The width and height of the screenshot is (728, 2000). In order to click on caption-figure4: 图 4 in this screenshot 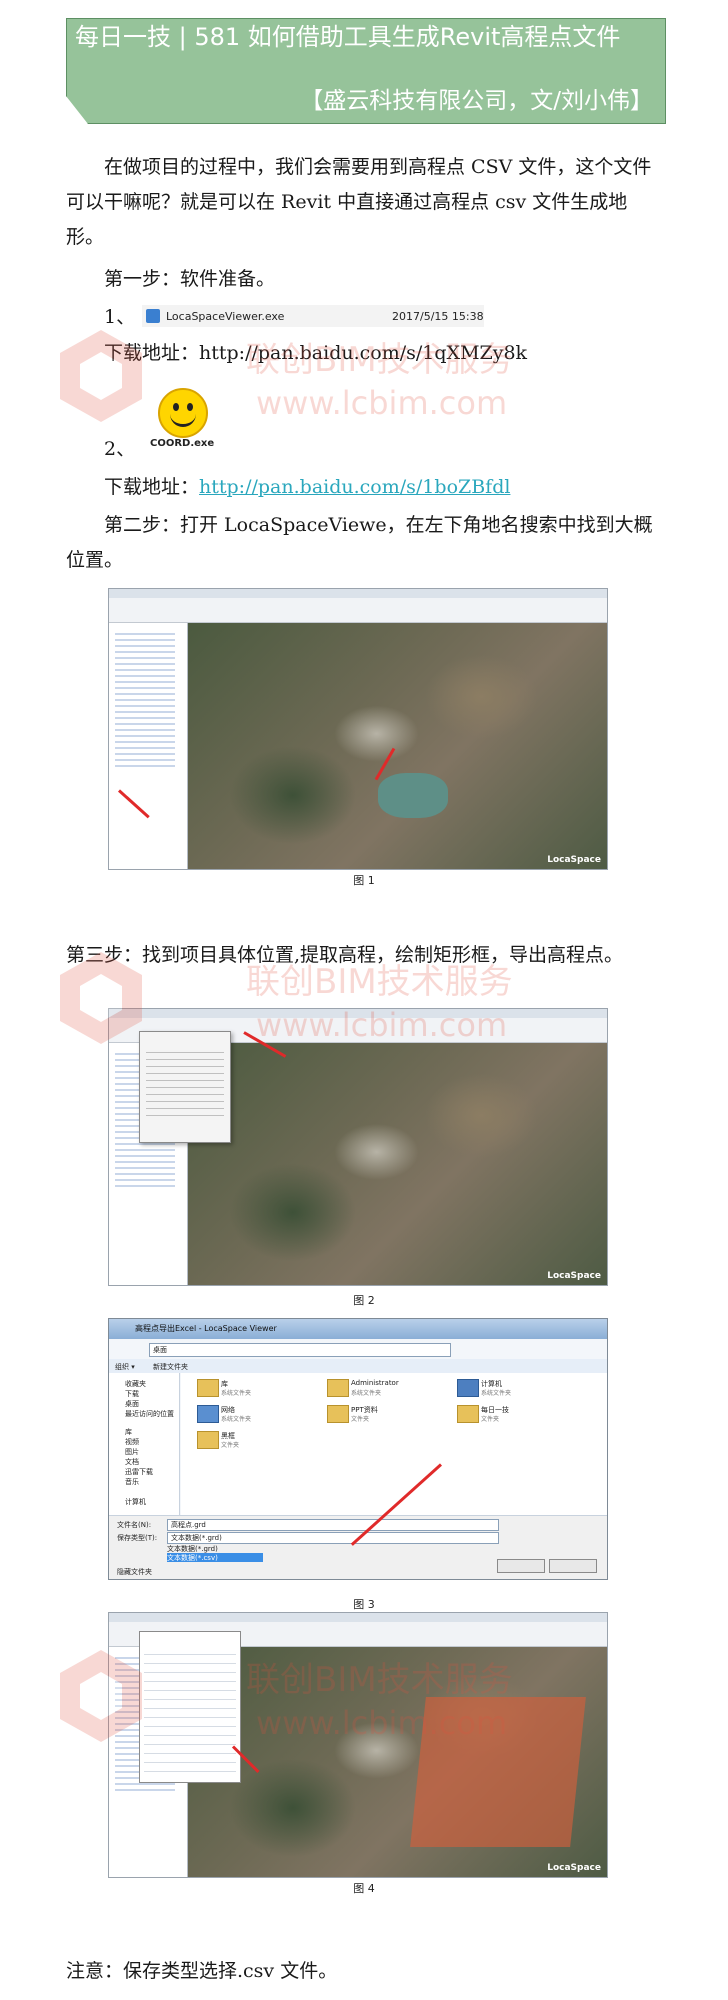, I will do `click(364, 1888)`.